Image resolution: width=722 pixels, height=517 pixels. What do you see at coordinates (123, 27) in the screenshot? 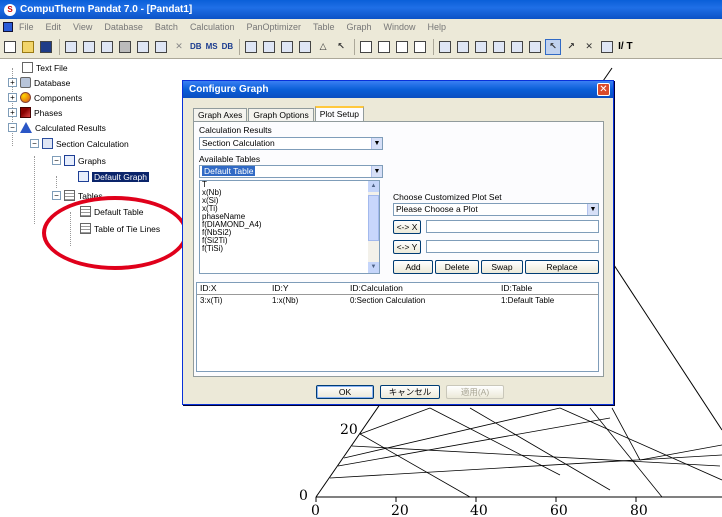
I see `menu-database: Database` at bounding box center [123, 27].